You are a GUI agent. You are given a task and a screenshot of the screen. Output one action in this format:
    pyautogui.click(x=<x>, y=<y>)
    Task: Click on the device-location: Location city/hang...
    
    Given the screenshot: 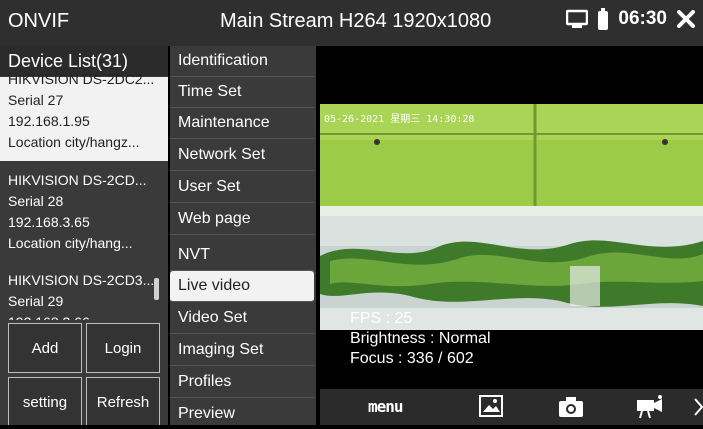 What is the action you would take?
    pyautogui.click(x=70, y=243)
    